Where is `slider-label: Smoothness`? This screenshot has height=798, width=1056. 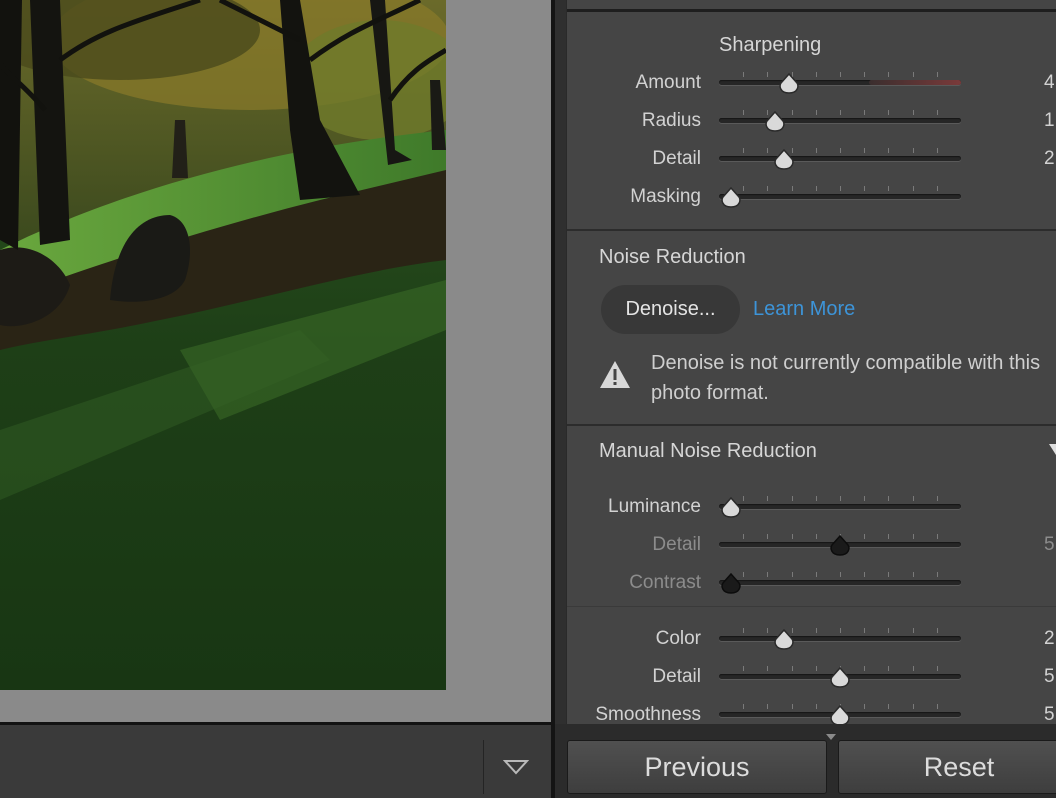 slider-label: Smoothness is located at coordinates (648, 714).